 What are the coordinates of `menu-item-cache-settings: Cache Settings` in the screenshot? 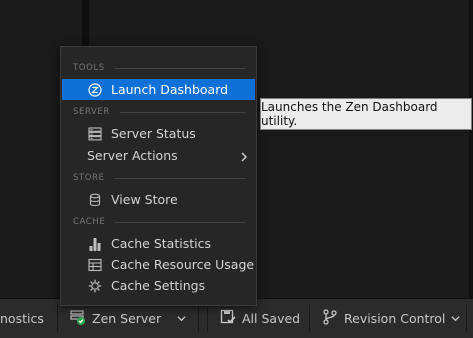 It's located at (158, 285).